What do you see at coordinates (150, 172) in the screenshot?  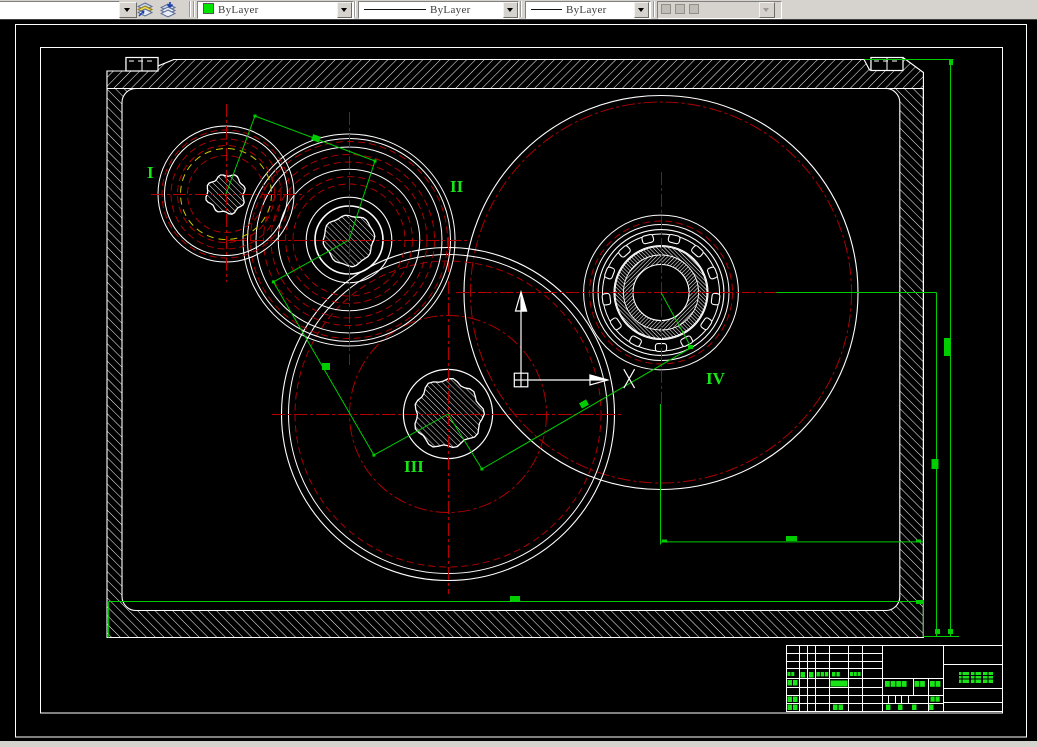 I see `svg-text: I` at bounding box center [150, 172].